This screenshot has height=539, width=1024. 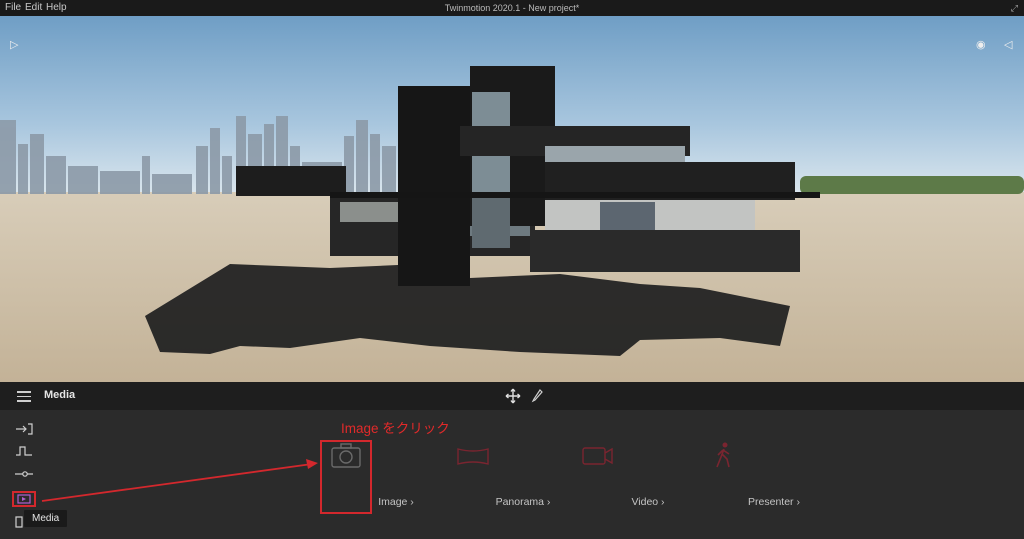 I want to click on media-item-presenter: Presenter ›, so click(x=737, y=474).